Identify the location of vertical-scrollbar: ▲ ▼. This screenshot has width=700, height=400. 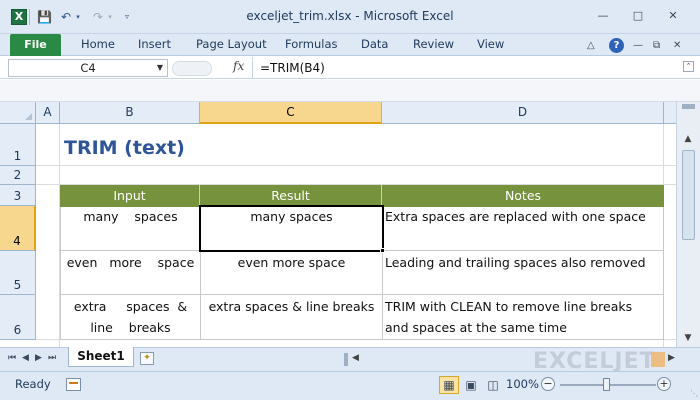
(688, 224).